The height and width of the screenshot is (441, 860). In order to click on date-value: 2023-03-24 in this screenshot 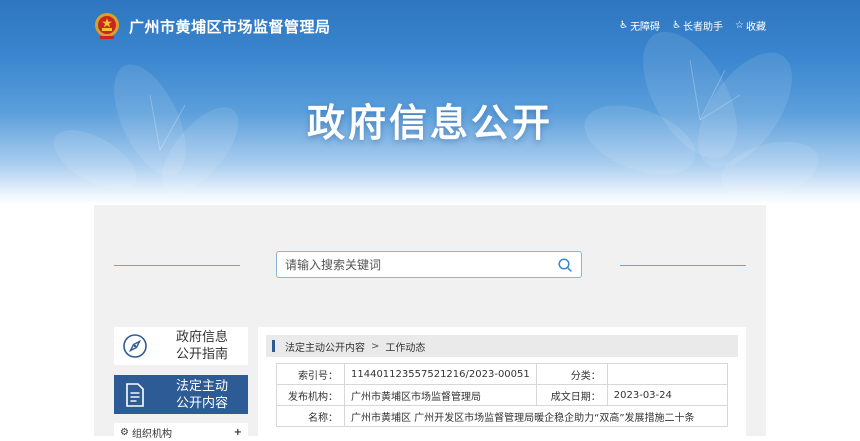, I will do `click(667, 395)`.